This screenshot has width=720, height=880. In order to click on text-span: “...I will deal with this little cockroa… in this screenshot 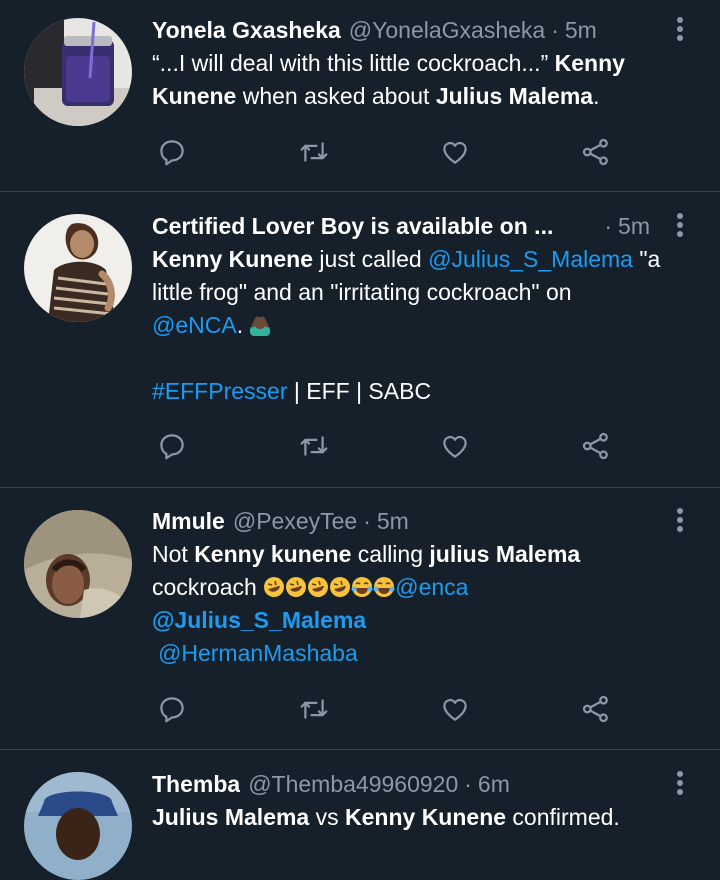, I will do `click(353, 63)`.